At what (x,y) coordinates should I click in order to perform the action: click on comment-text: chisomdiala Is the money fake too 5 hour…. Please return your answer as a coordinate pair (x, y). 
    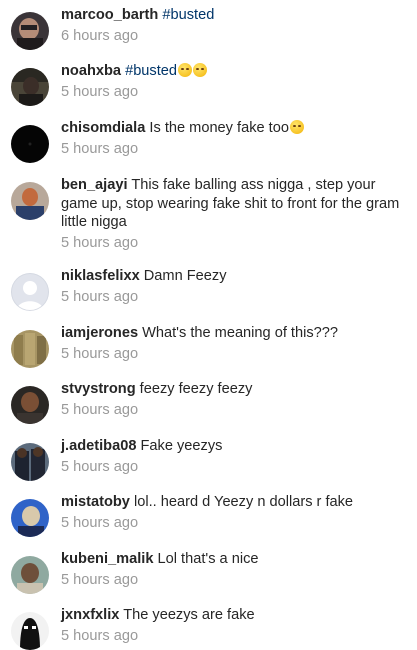
    Looking at the image, I should click on (233, 138).